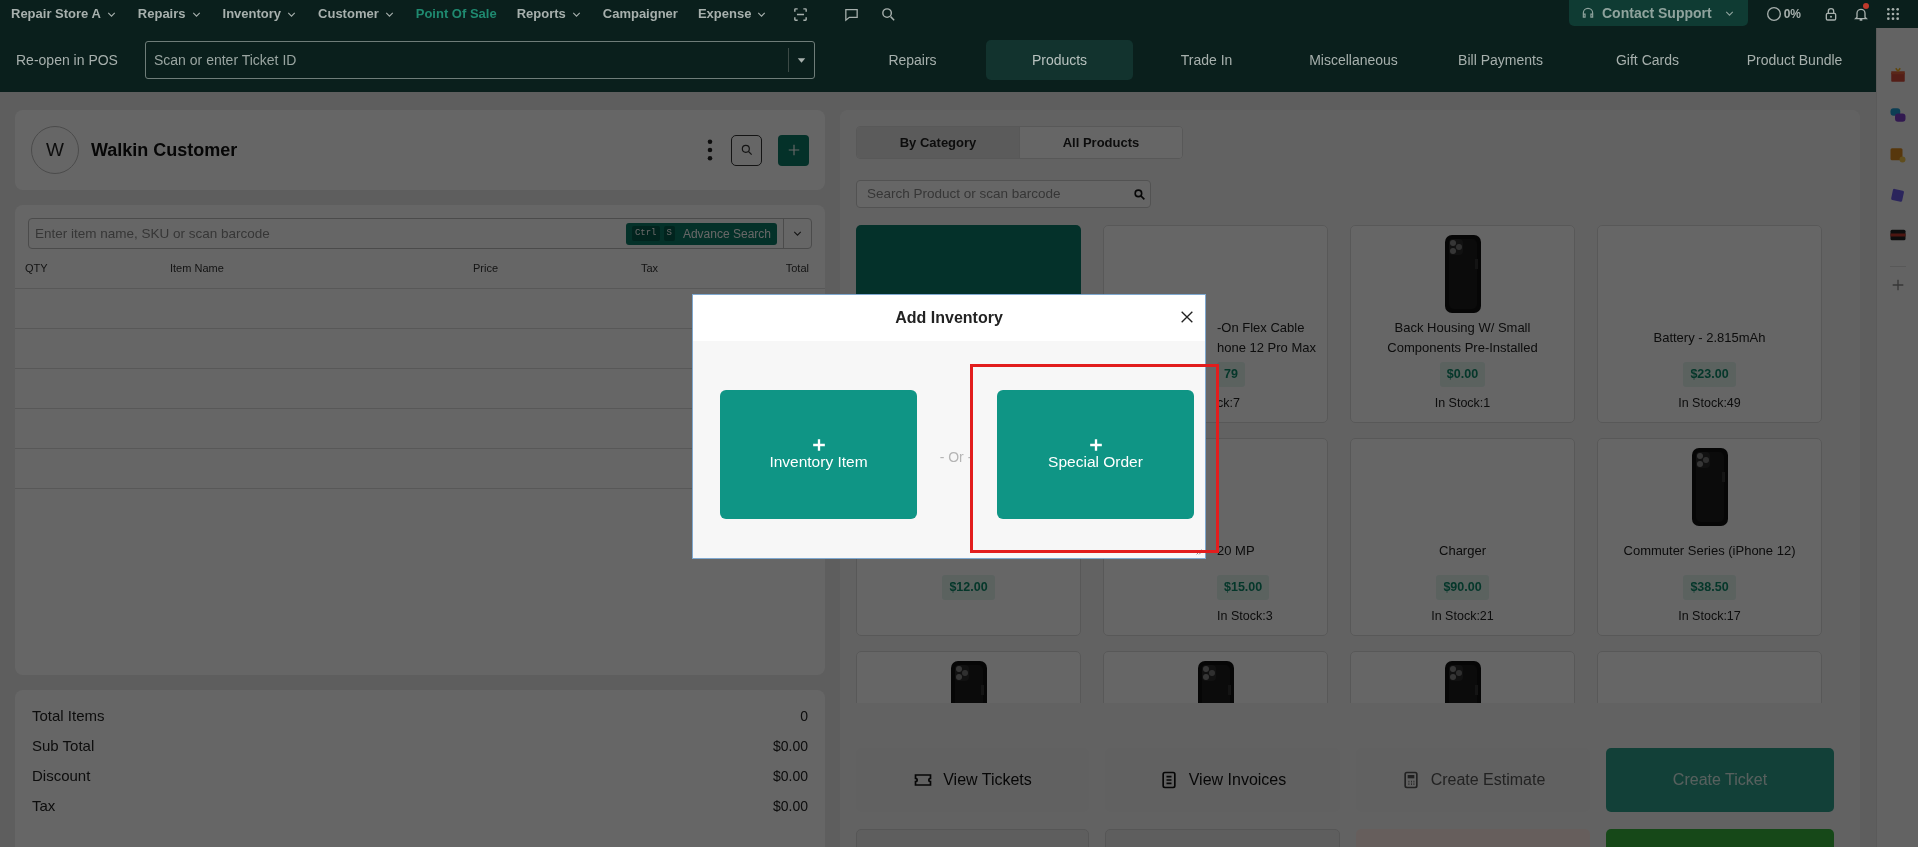 The height and width of the screenshot is (847, 1918). What do you see at coordinates (1462, 403) in the screenshot?
I see `stock-count: In Stock:1` at bounding box center [1462, 403].